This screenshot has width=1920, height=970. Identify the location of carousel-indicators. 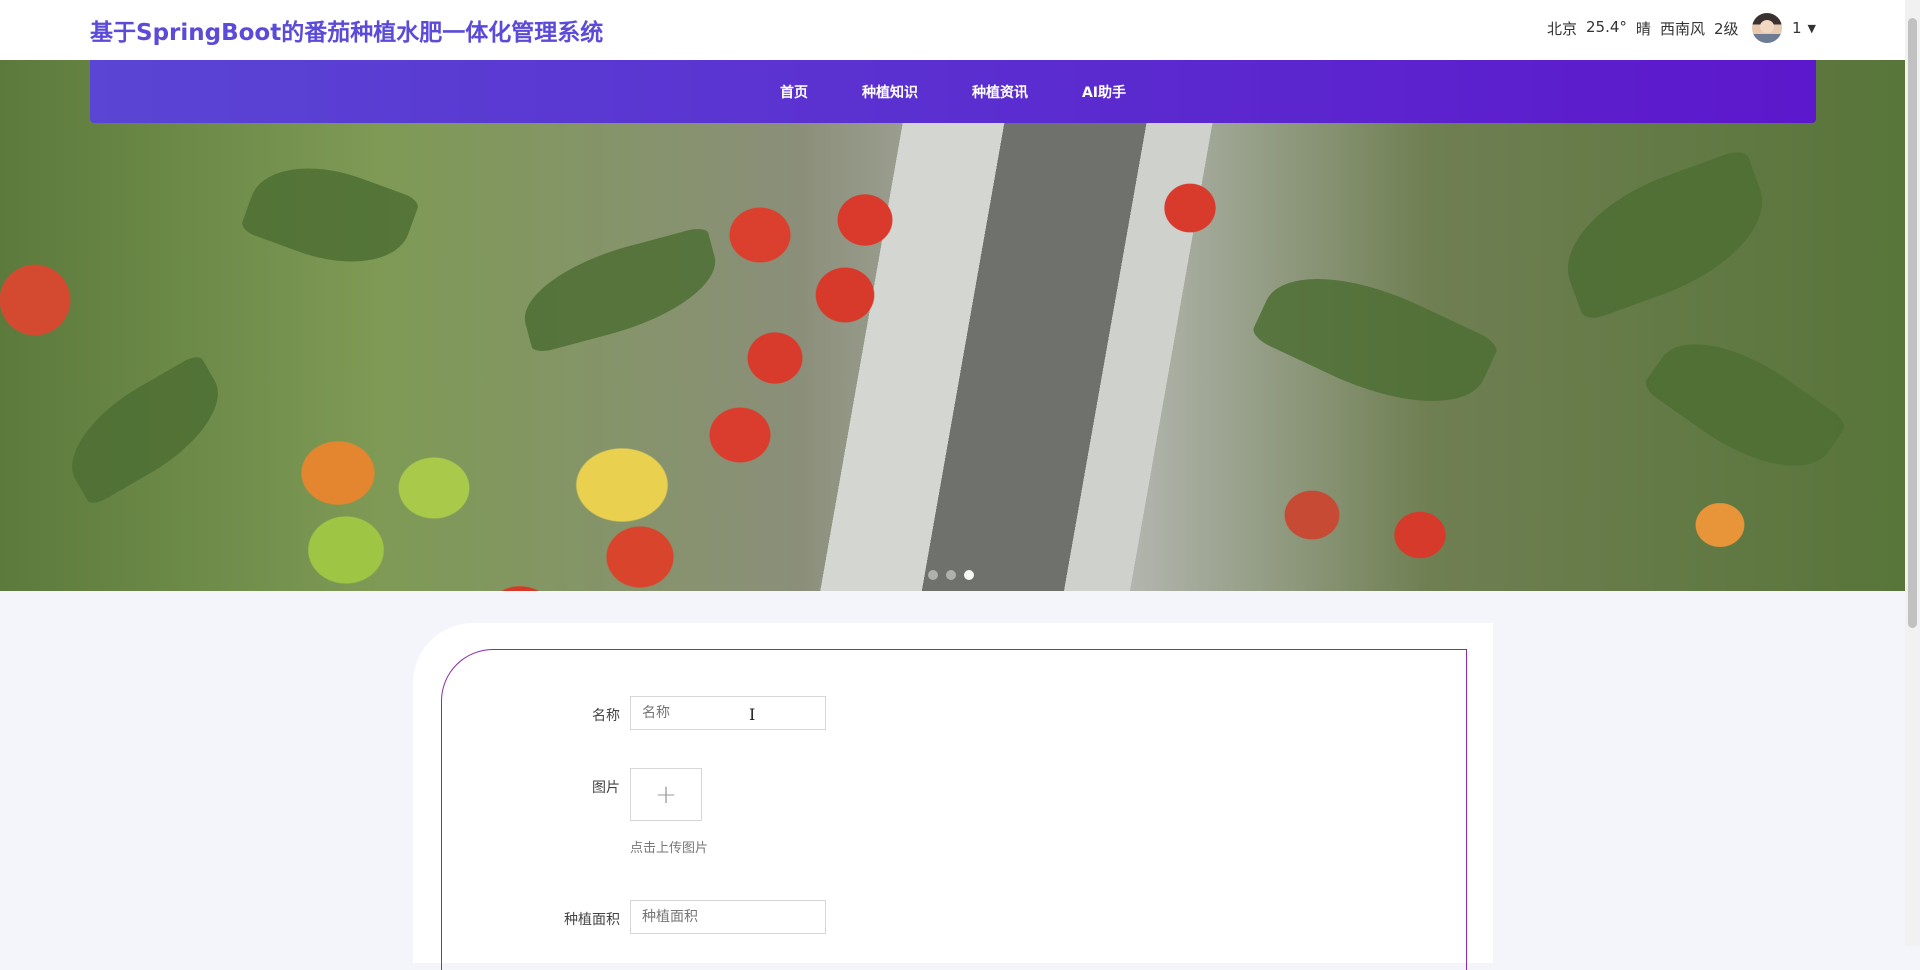
(951, 575).